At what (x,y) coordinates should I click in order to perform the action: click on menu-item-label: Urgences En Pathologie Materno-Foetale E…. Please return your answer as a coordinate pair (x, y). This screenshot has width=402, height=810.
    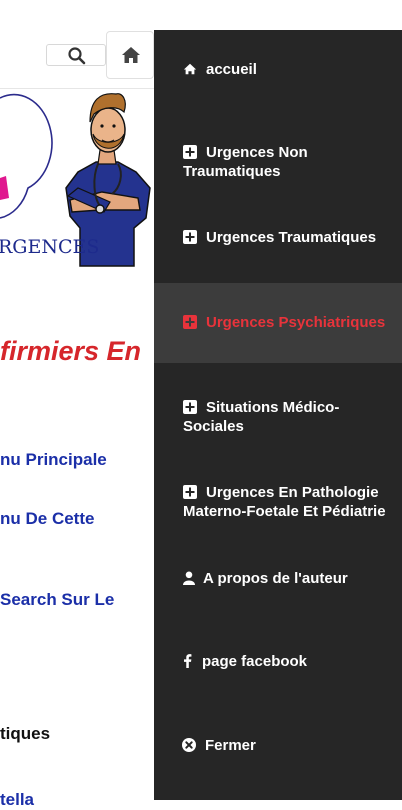
    Looking at the image, I should click on (284, 502).